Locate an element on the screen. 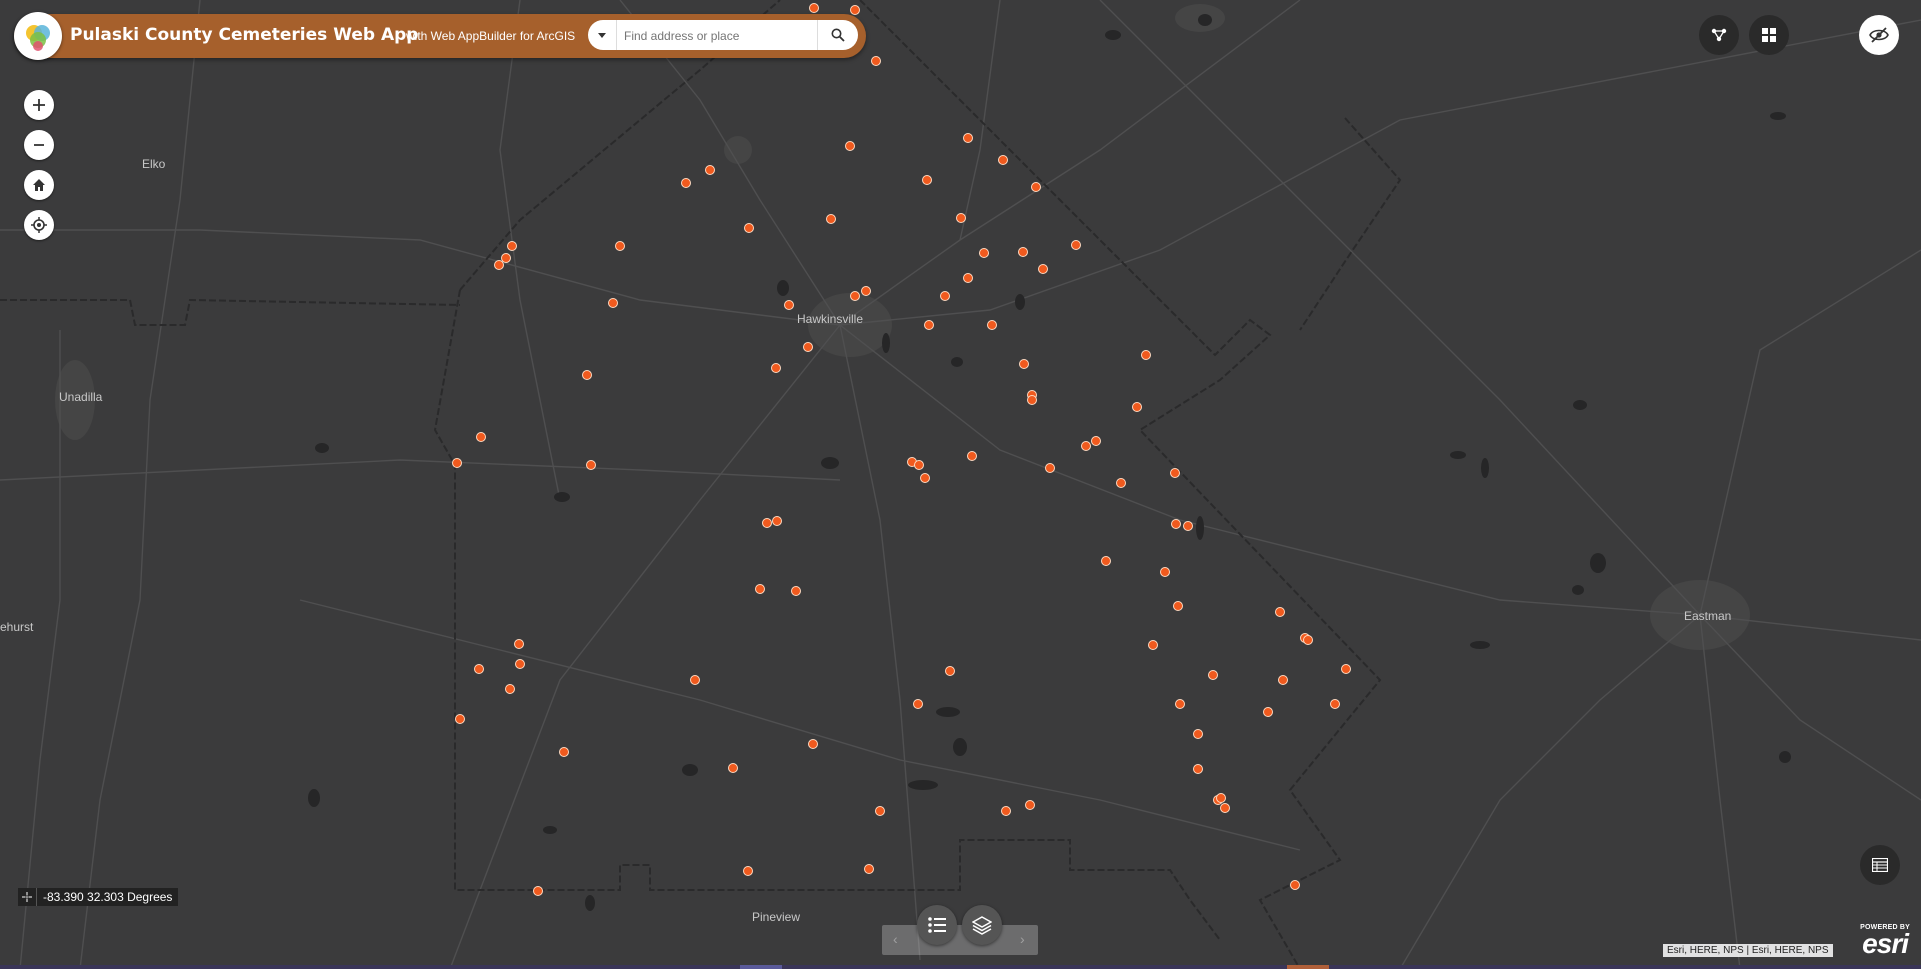 This screenshot has height=969, width=1921. map-attribution: Esri, HERE, NPS | Esri, HERE, NPS is located at coordinates (1748, 950).